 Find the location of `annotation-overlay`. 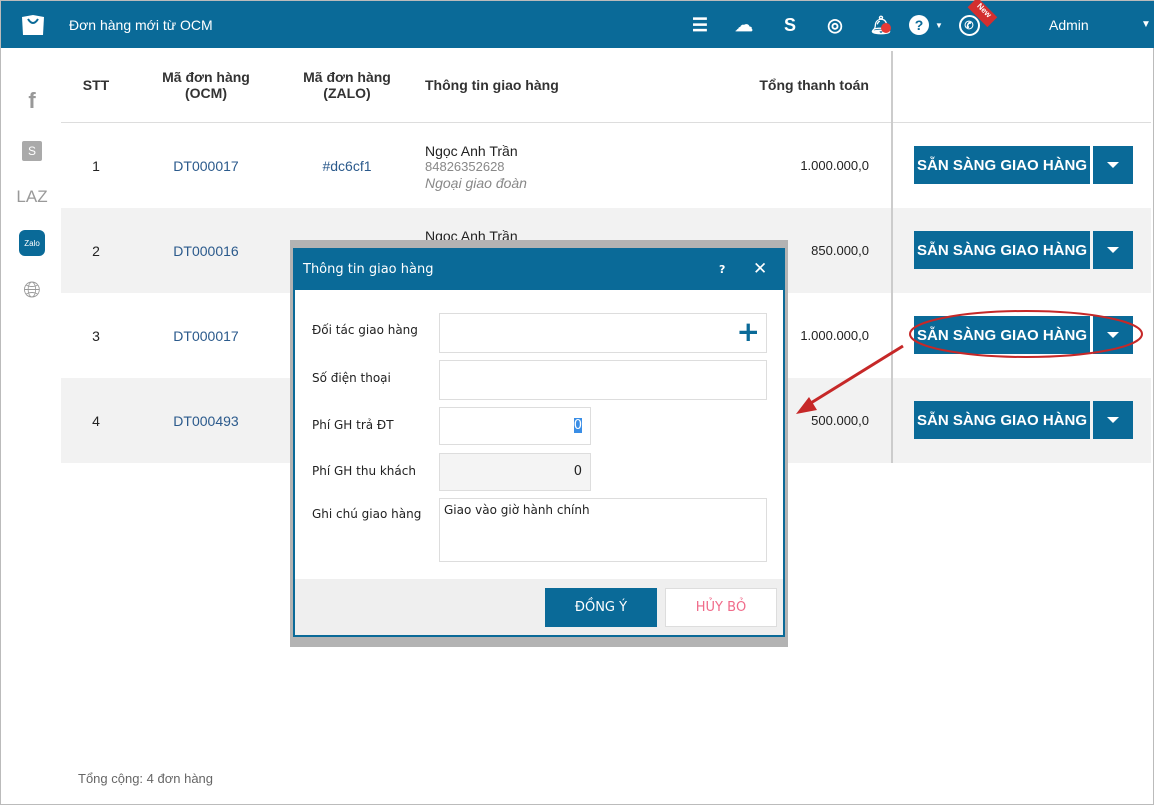

annotation-overlay is located at coordinates (969, 362).